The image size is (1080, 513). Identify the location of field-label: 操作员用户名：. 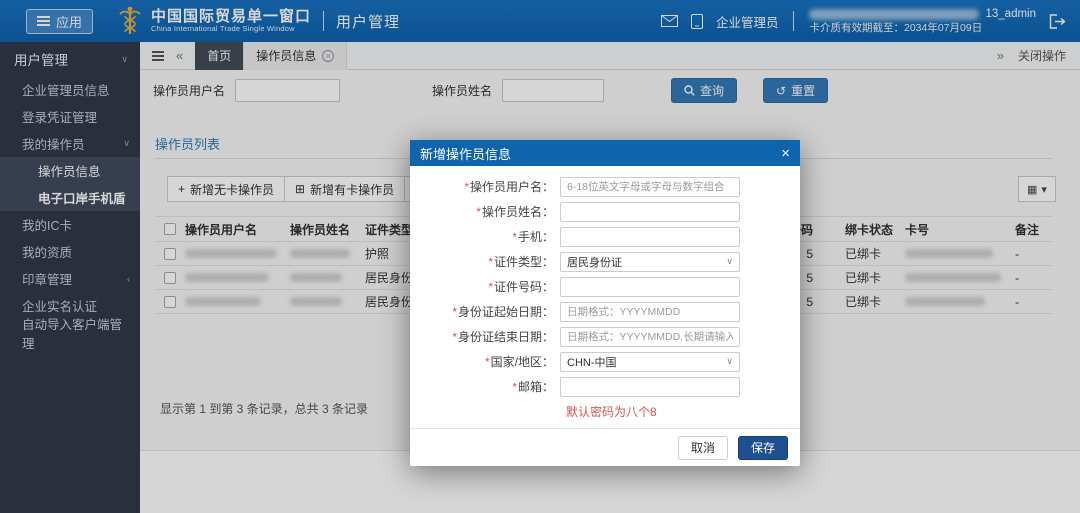
(511, 187).